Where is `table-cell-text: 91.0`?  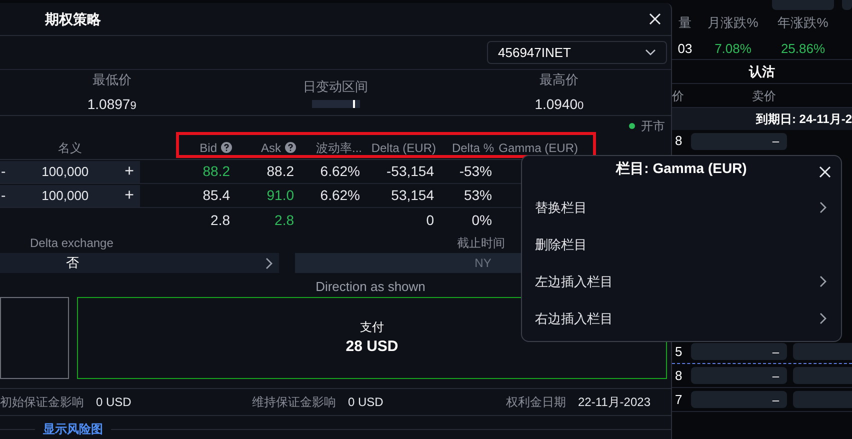 table-cell-text: 91.0 is located at coordinates (280, 195).